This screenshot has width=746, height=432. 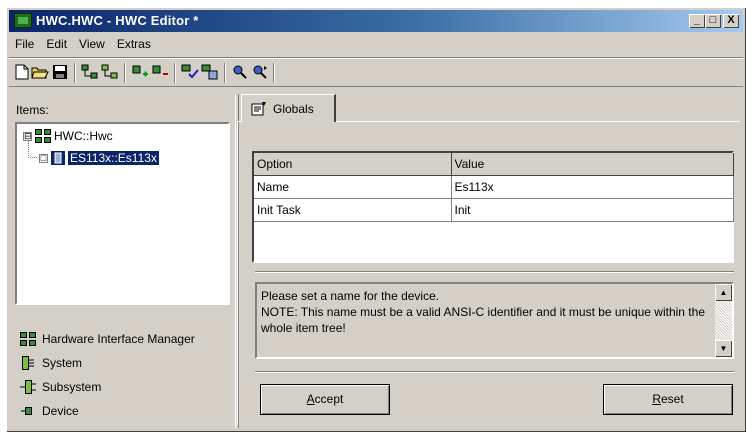 I want to click on table-row: Name Es113x, so click(x=494, y=187).